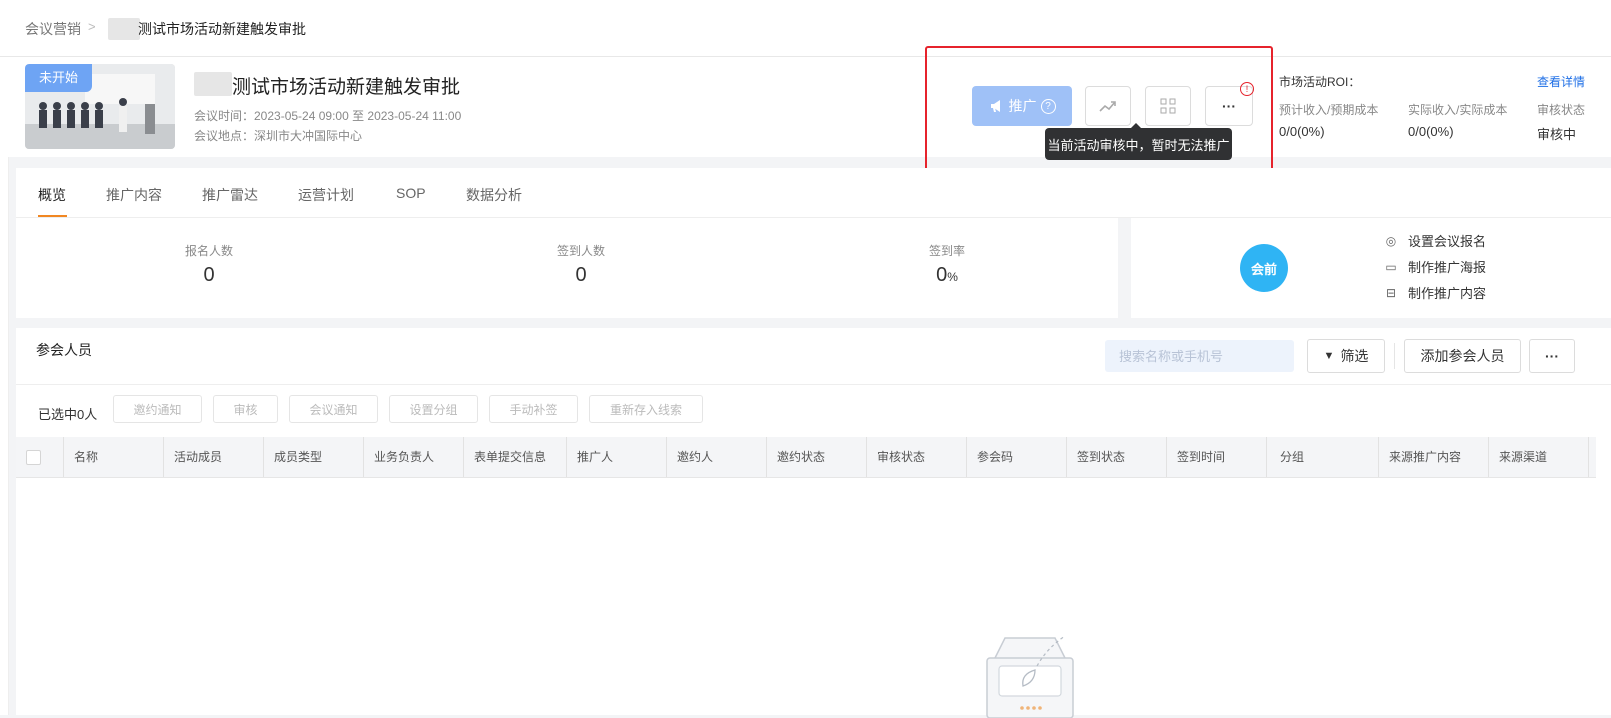  Describe the element at coordinates (1391, 240) in the screenshot. I see `gear-icon: ◎` at that location.